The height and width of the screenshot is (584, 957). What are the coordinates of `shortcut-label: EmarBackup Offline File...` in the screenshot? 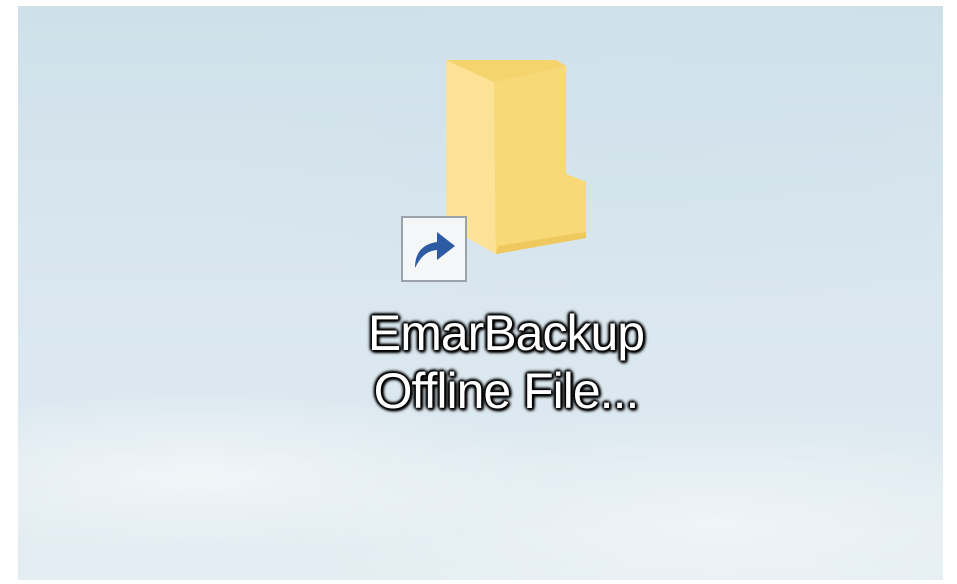 It's located at (506, 362).